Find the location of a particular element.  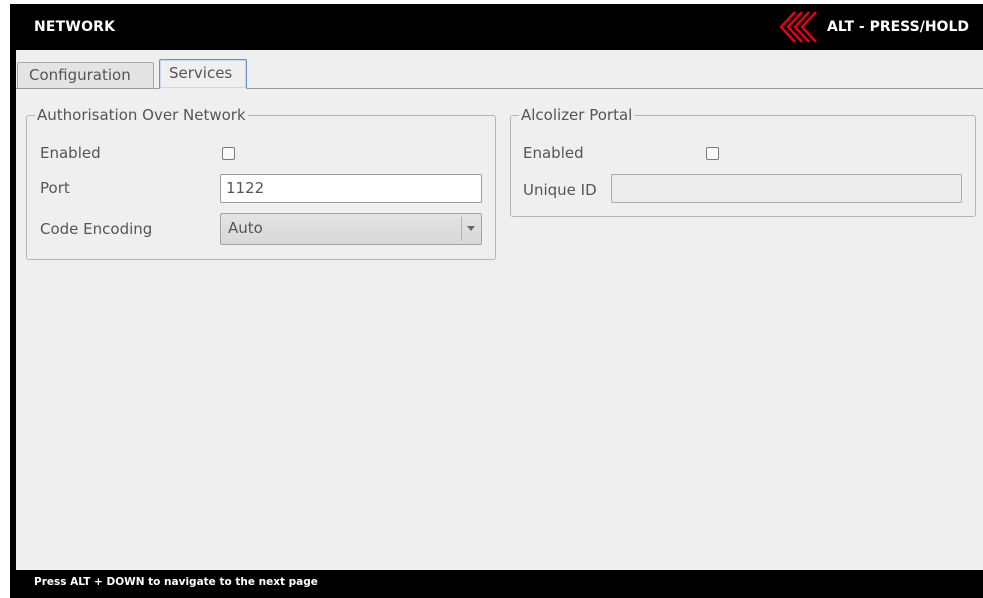

alt-press-hold-label: ALT - PRESS/HOLD is located at coordinates (898, 27).